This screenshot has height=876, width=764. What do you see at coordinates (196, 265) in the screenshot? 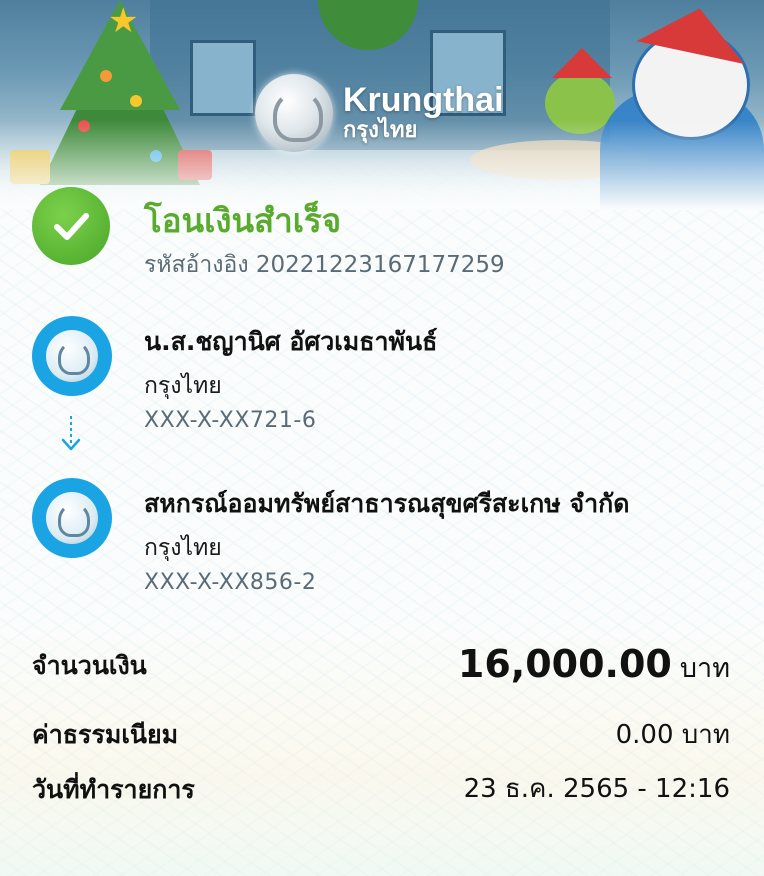
I see `reference-label: รหัสอ้างอิง` at bounding box center [196, 265].